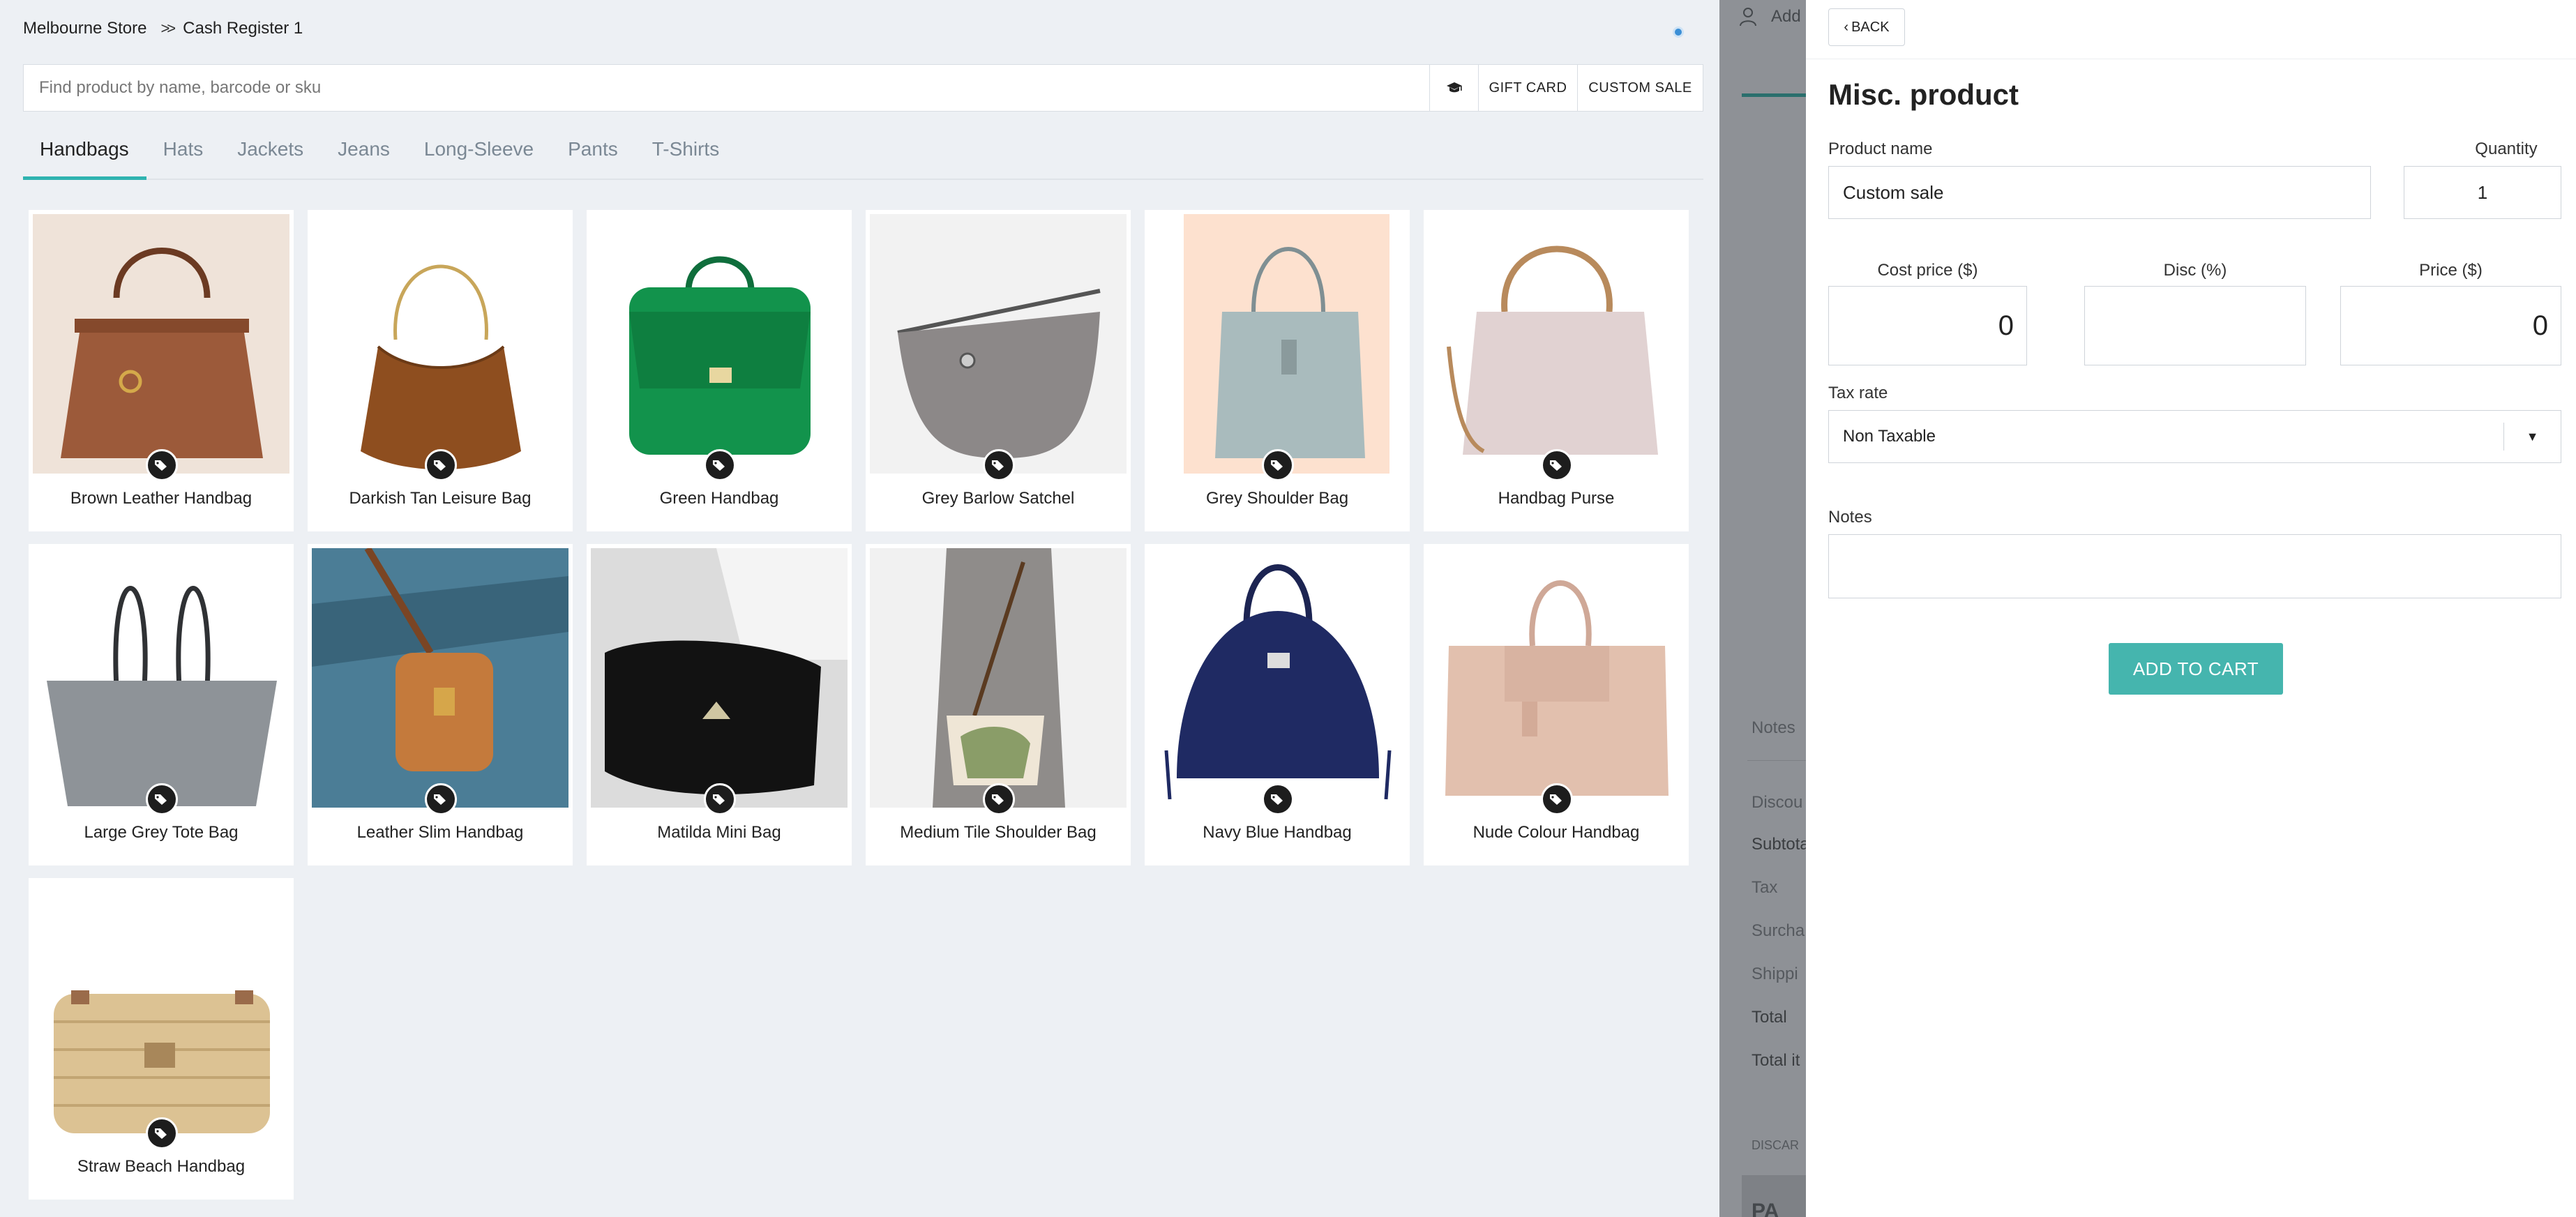 This screenshot has width=2576, height=1217. Describe the element at coordinates (726, 88) in the screenshot. I see `search-input` at that location.